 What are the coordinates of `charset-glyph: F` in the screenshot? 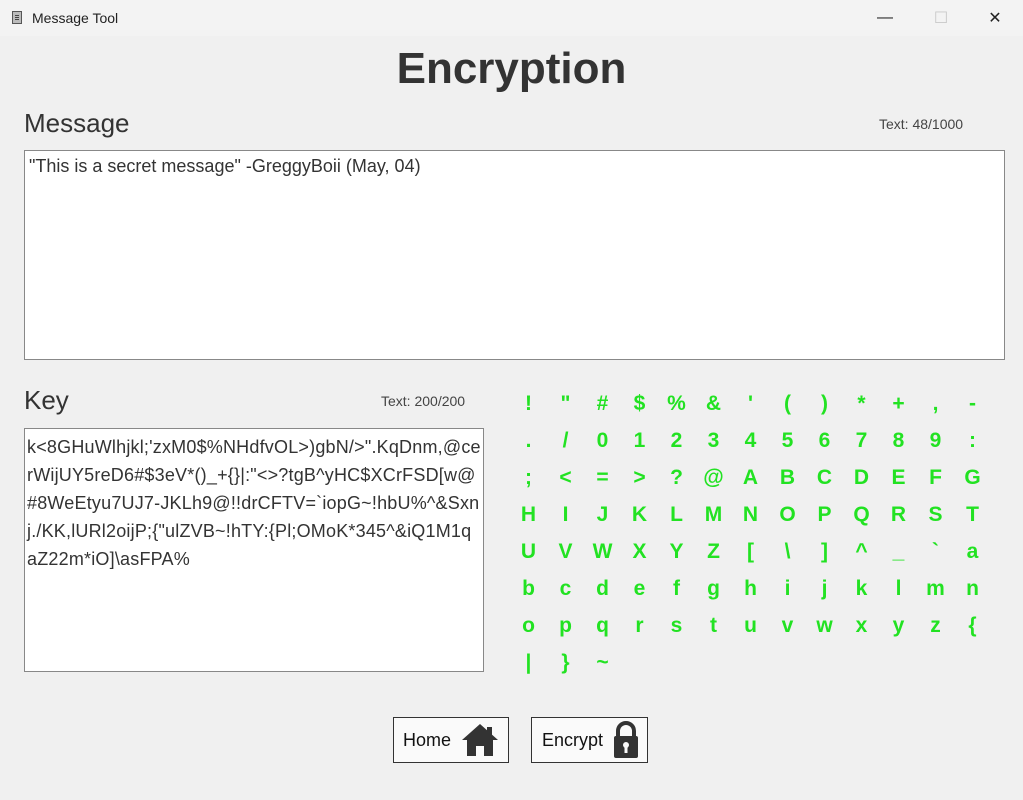 It's located at (935, 477).